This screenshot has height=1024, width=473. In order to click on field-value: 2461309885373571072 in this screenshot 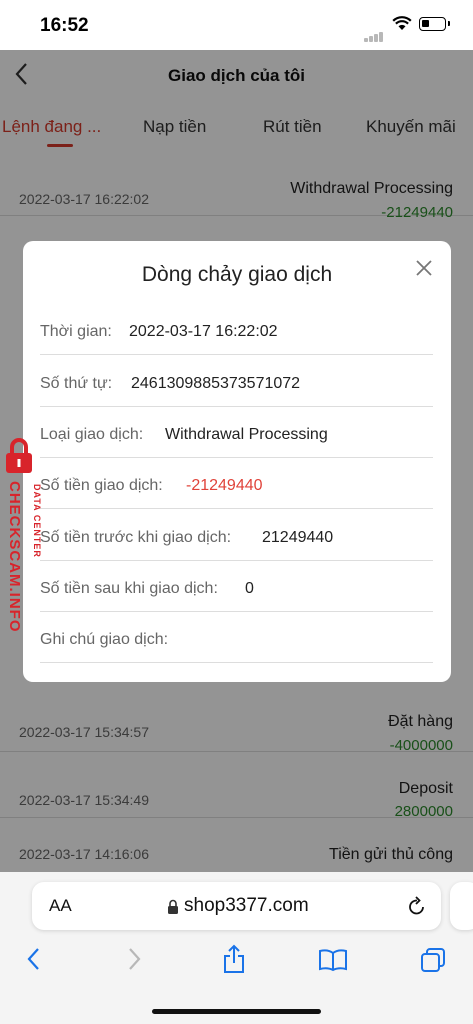, I will do `click(216, 383)`.